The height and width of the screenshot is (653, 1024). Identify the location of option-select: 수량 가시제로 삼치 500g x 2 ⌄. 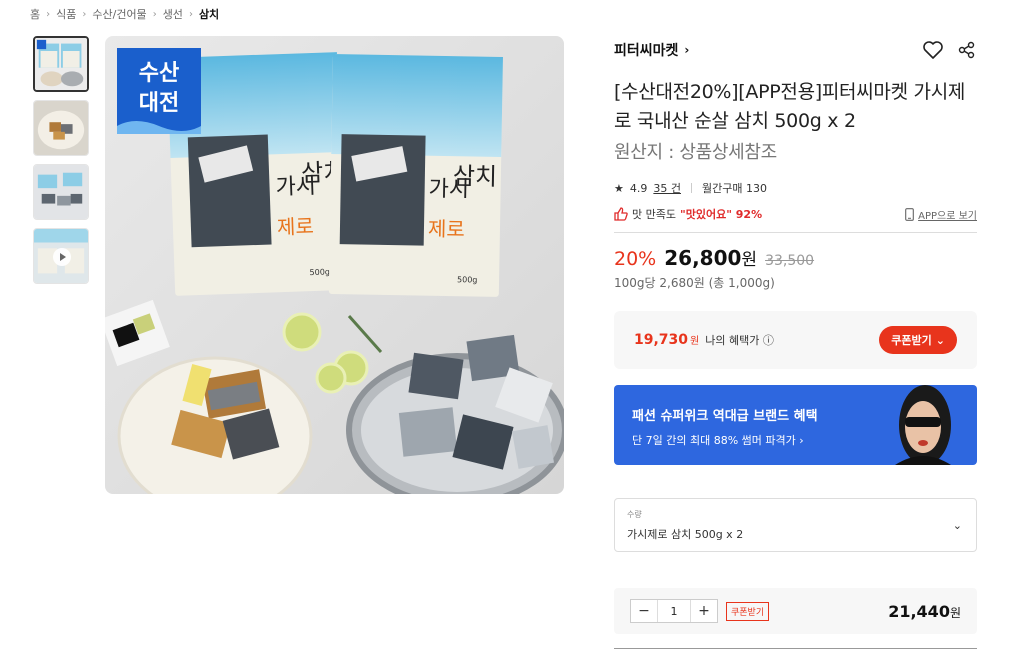
(795, 525).